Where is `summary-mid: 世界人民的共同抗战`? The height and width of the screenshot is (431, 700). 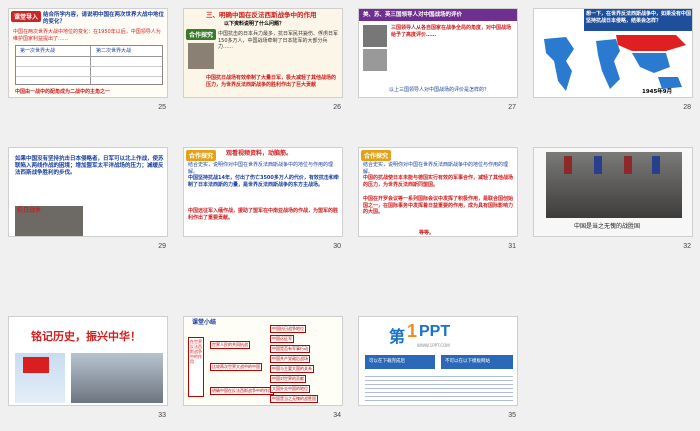 summary-mid: 世界人民的共同抗战 is located at coordinates (230, 345).